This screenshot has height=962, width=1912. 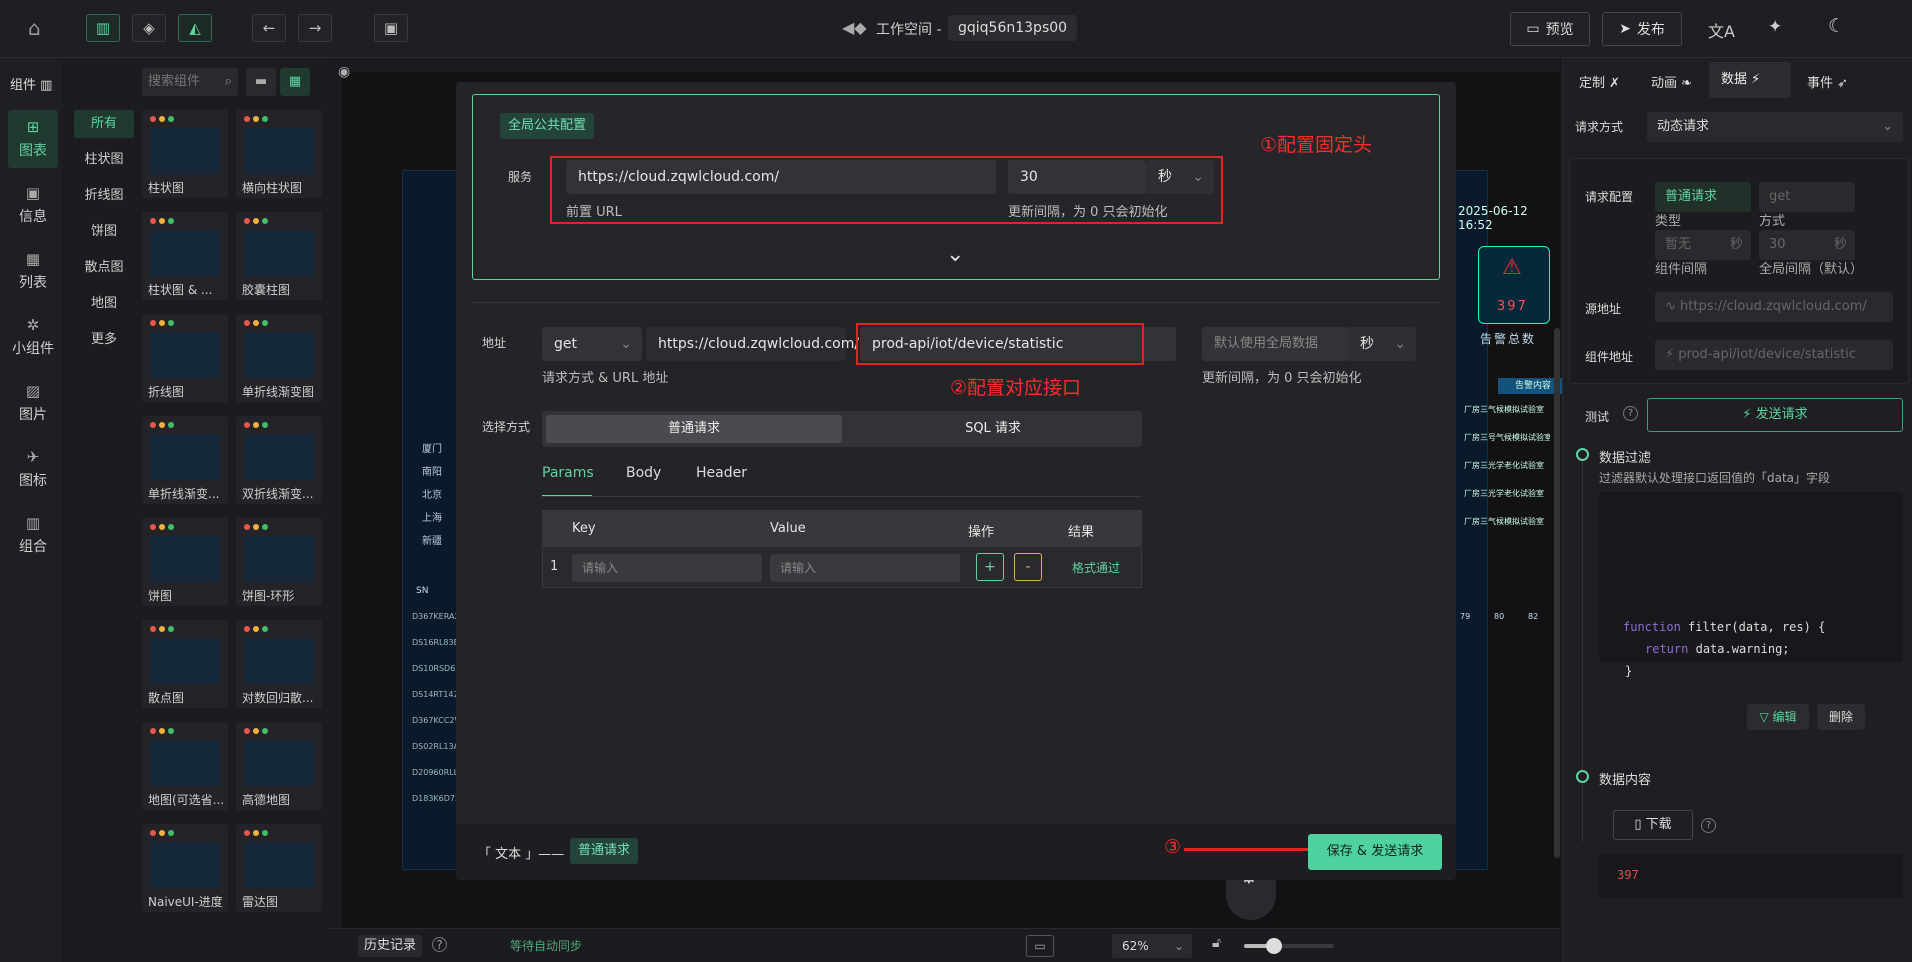 I want to click on tab-header: Header, so click(x=721, y=473).